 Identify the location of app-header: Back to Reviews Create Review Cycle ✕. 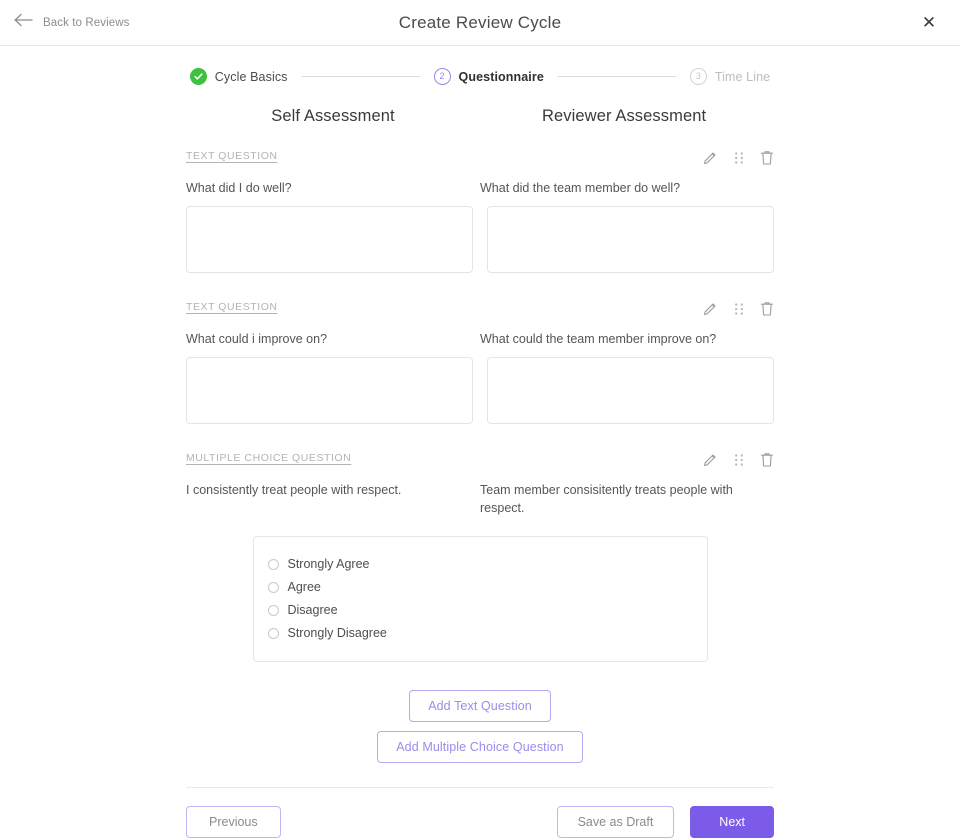
(480, 23).